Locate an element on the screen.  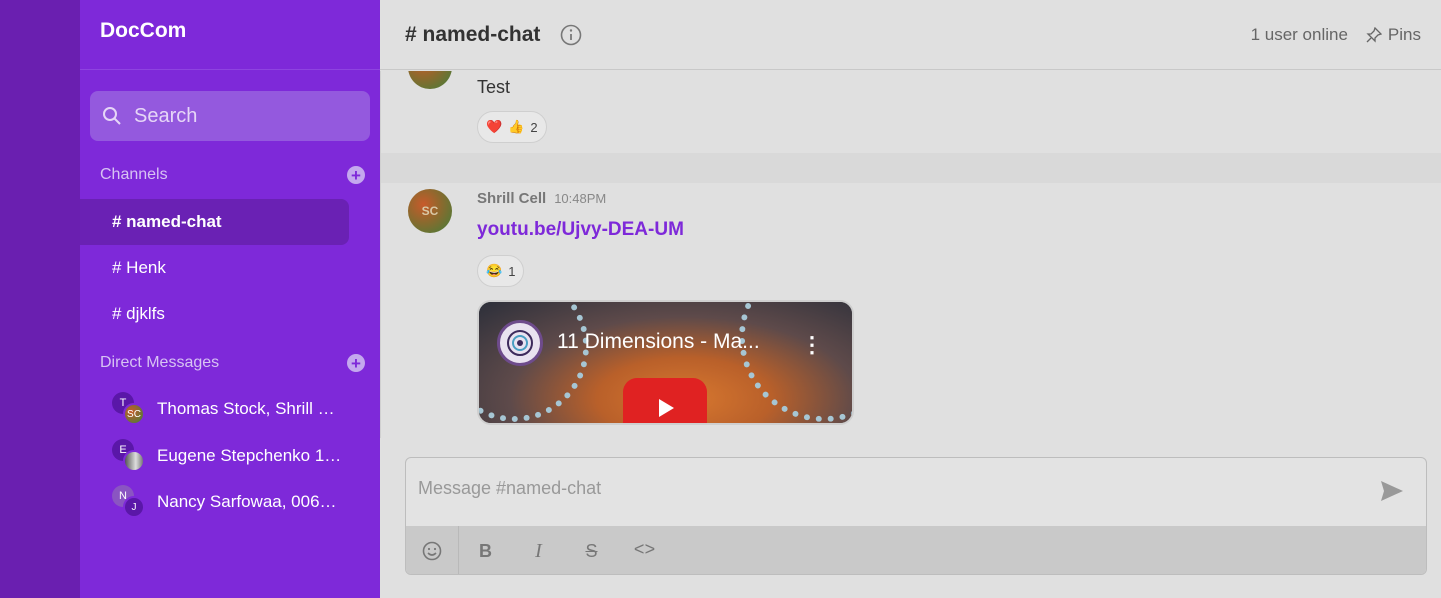
avatar: E is located at coordinates (129, 456).